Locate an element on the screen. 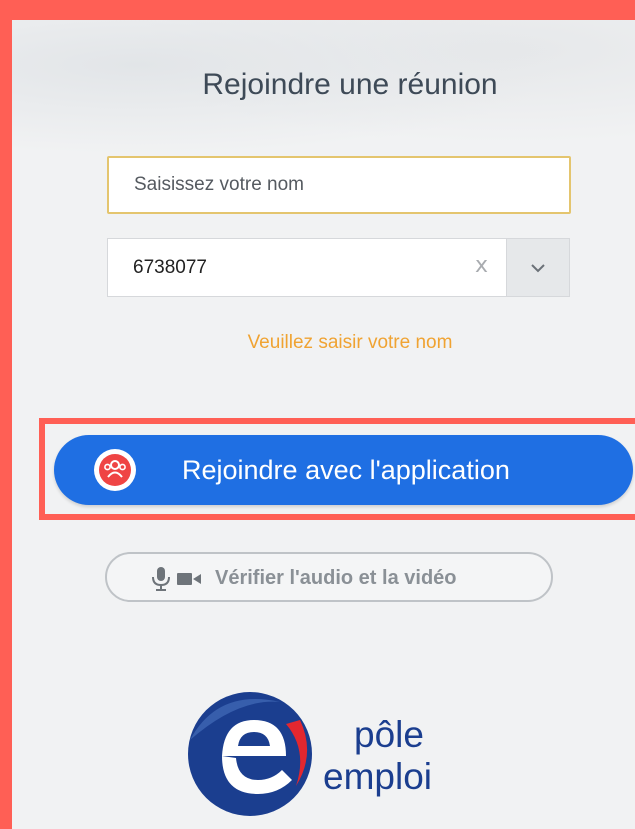 This screenshot has width=635, height=829. chevron-down-icon is located at coordinates (538, 267).